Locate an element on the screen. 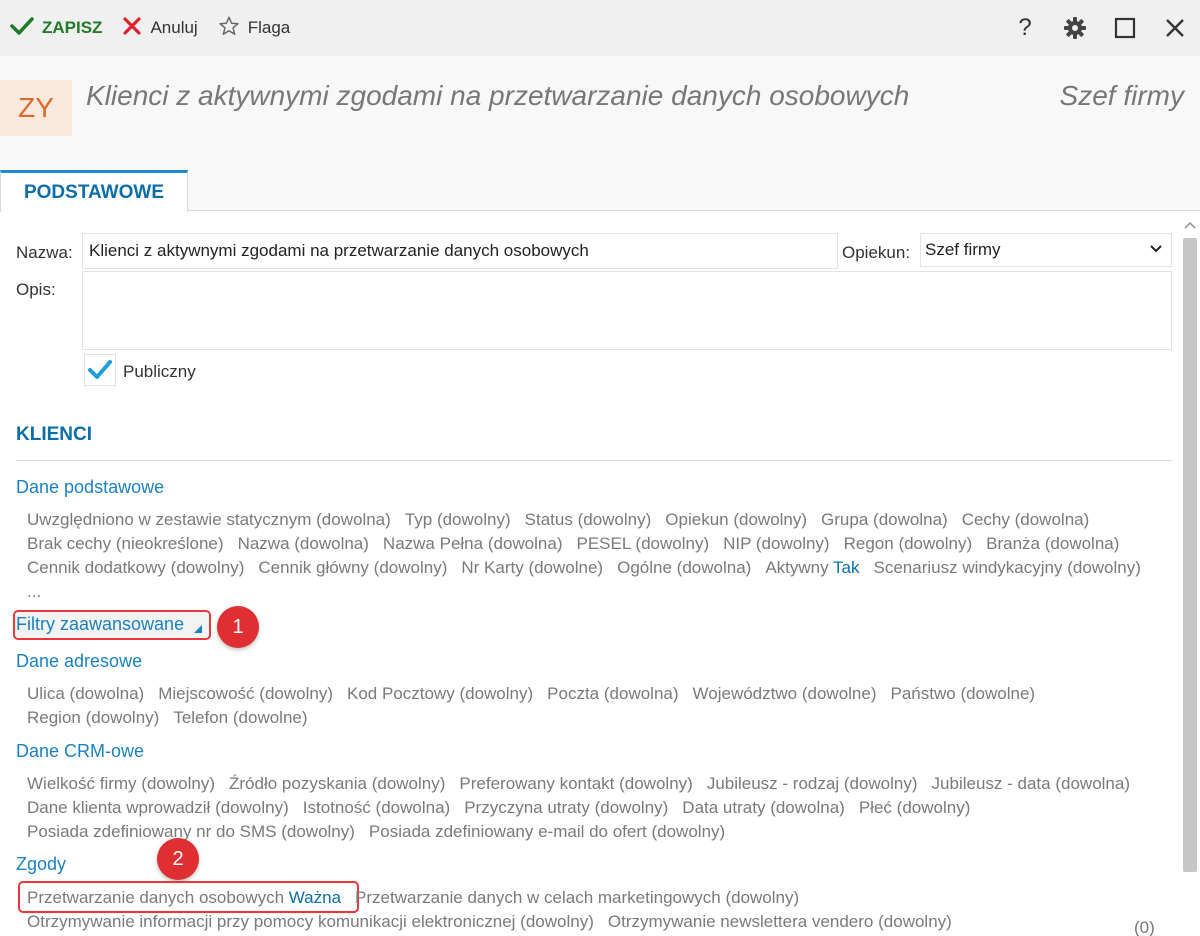 The width and height of the screenshot is (1200, 936). filter-item: Telefon (dowolne) is located at coordinates (240, 718).